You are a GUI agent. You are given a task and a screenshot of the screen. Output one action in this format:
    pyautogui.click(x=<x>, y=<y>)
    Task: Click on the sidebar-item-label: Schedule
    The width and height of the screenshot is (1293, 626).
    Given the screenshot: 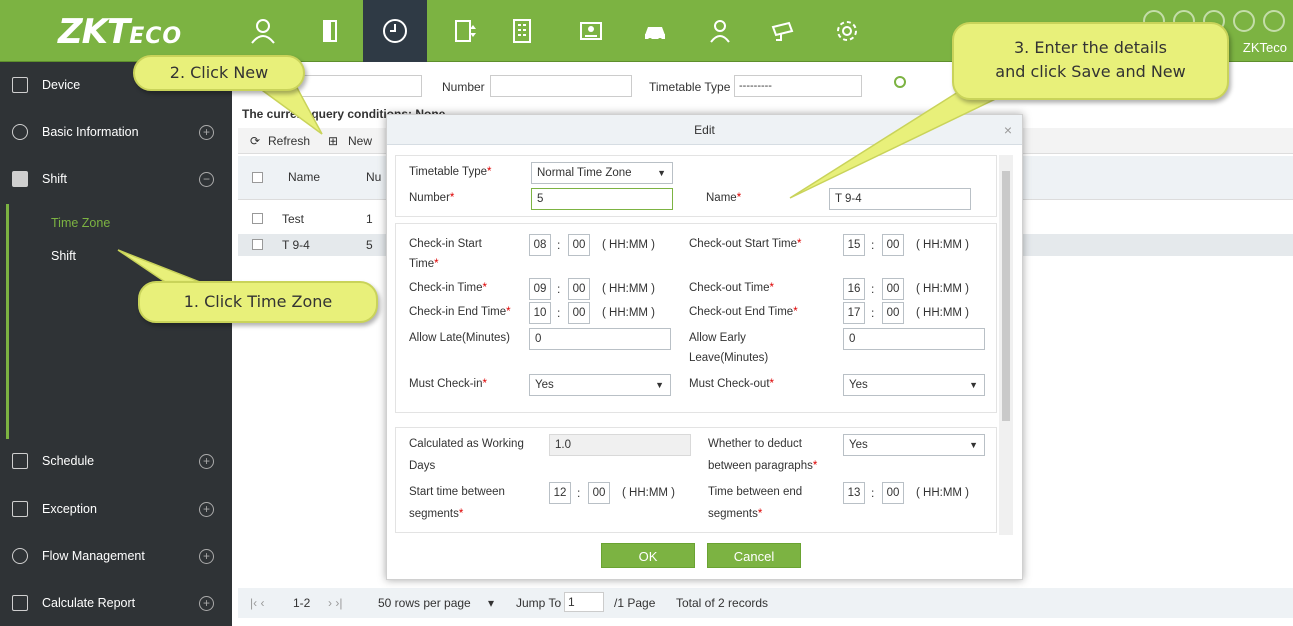 What is the action you would take?
    pyautogui.click(x=68, y=461)
    